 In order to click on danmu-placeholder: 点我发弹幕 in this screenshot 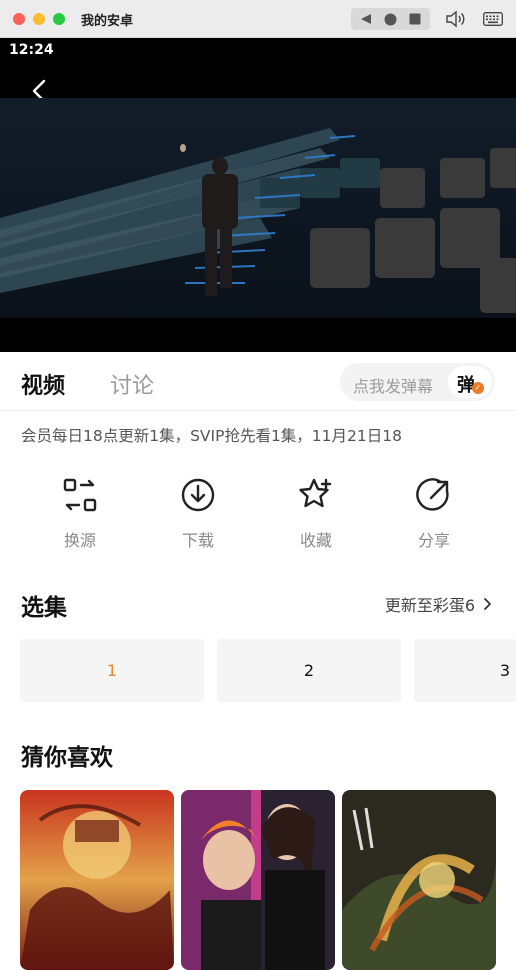, I will do `click(393, 386)`.